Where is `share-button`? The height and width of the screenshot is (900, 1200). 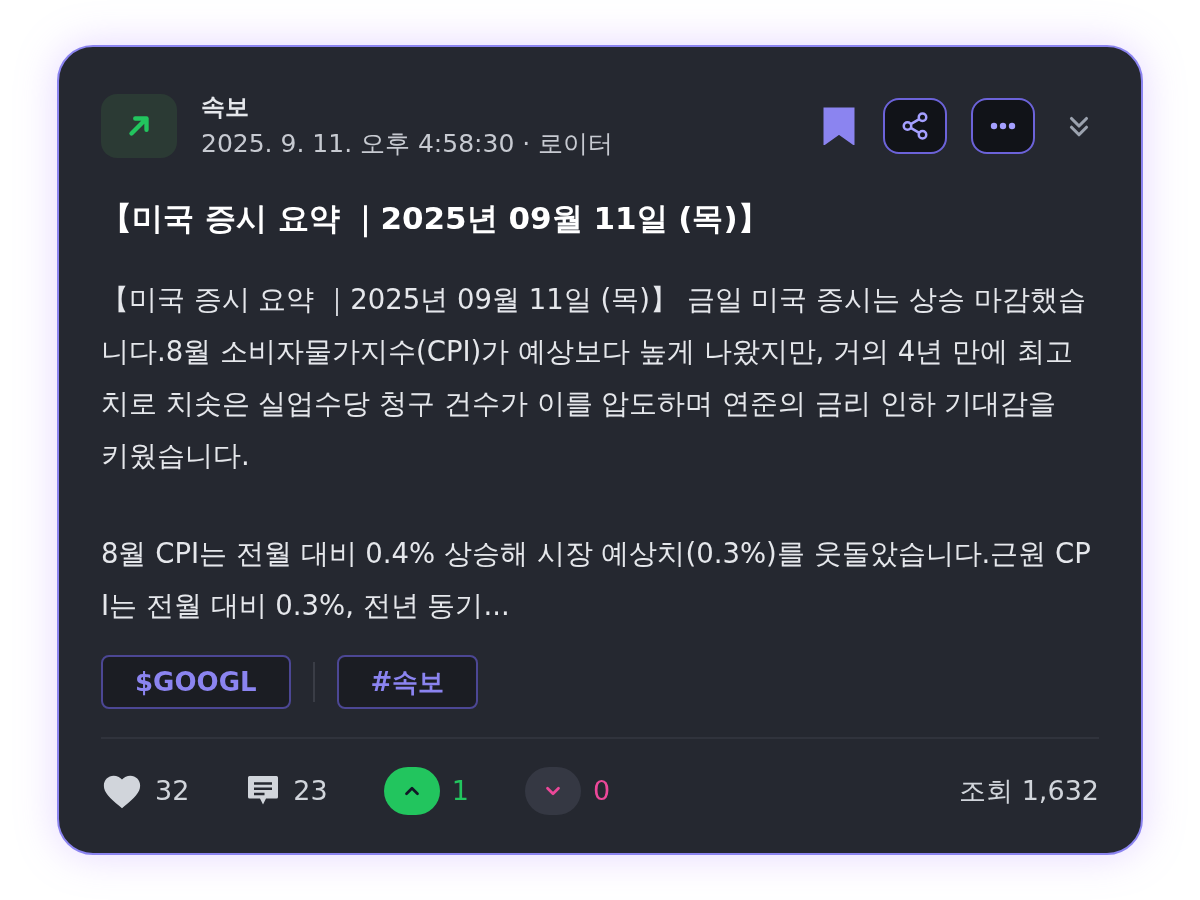
share-button is located at coordinates (915, 125).